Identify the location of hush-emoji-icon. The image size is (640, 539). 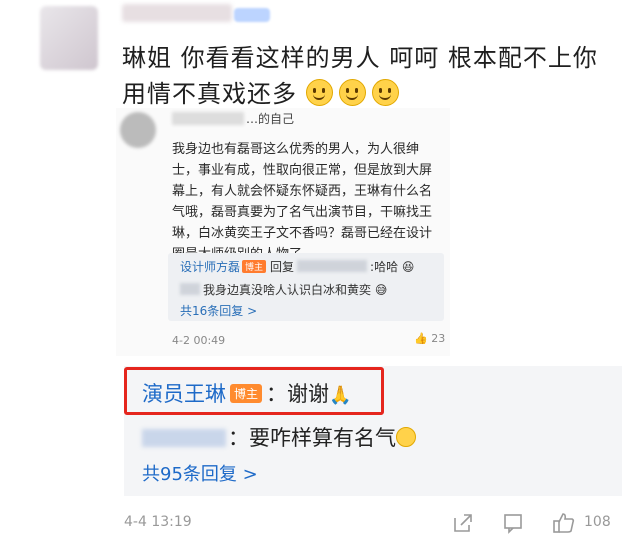
(406, 437).